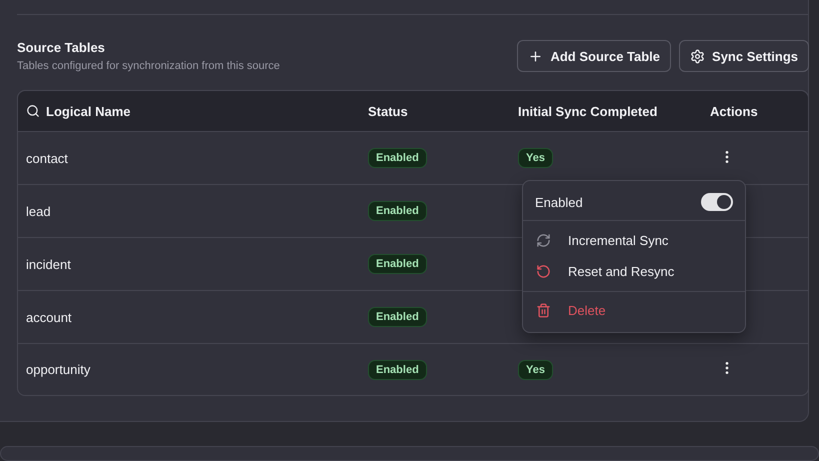 This screenshot has height=461, width=819. What do you see at coordinates (717, 202) in the screenshot?
I see `enabled-toggle` at bounding box center [717, 202].